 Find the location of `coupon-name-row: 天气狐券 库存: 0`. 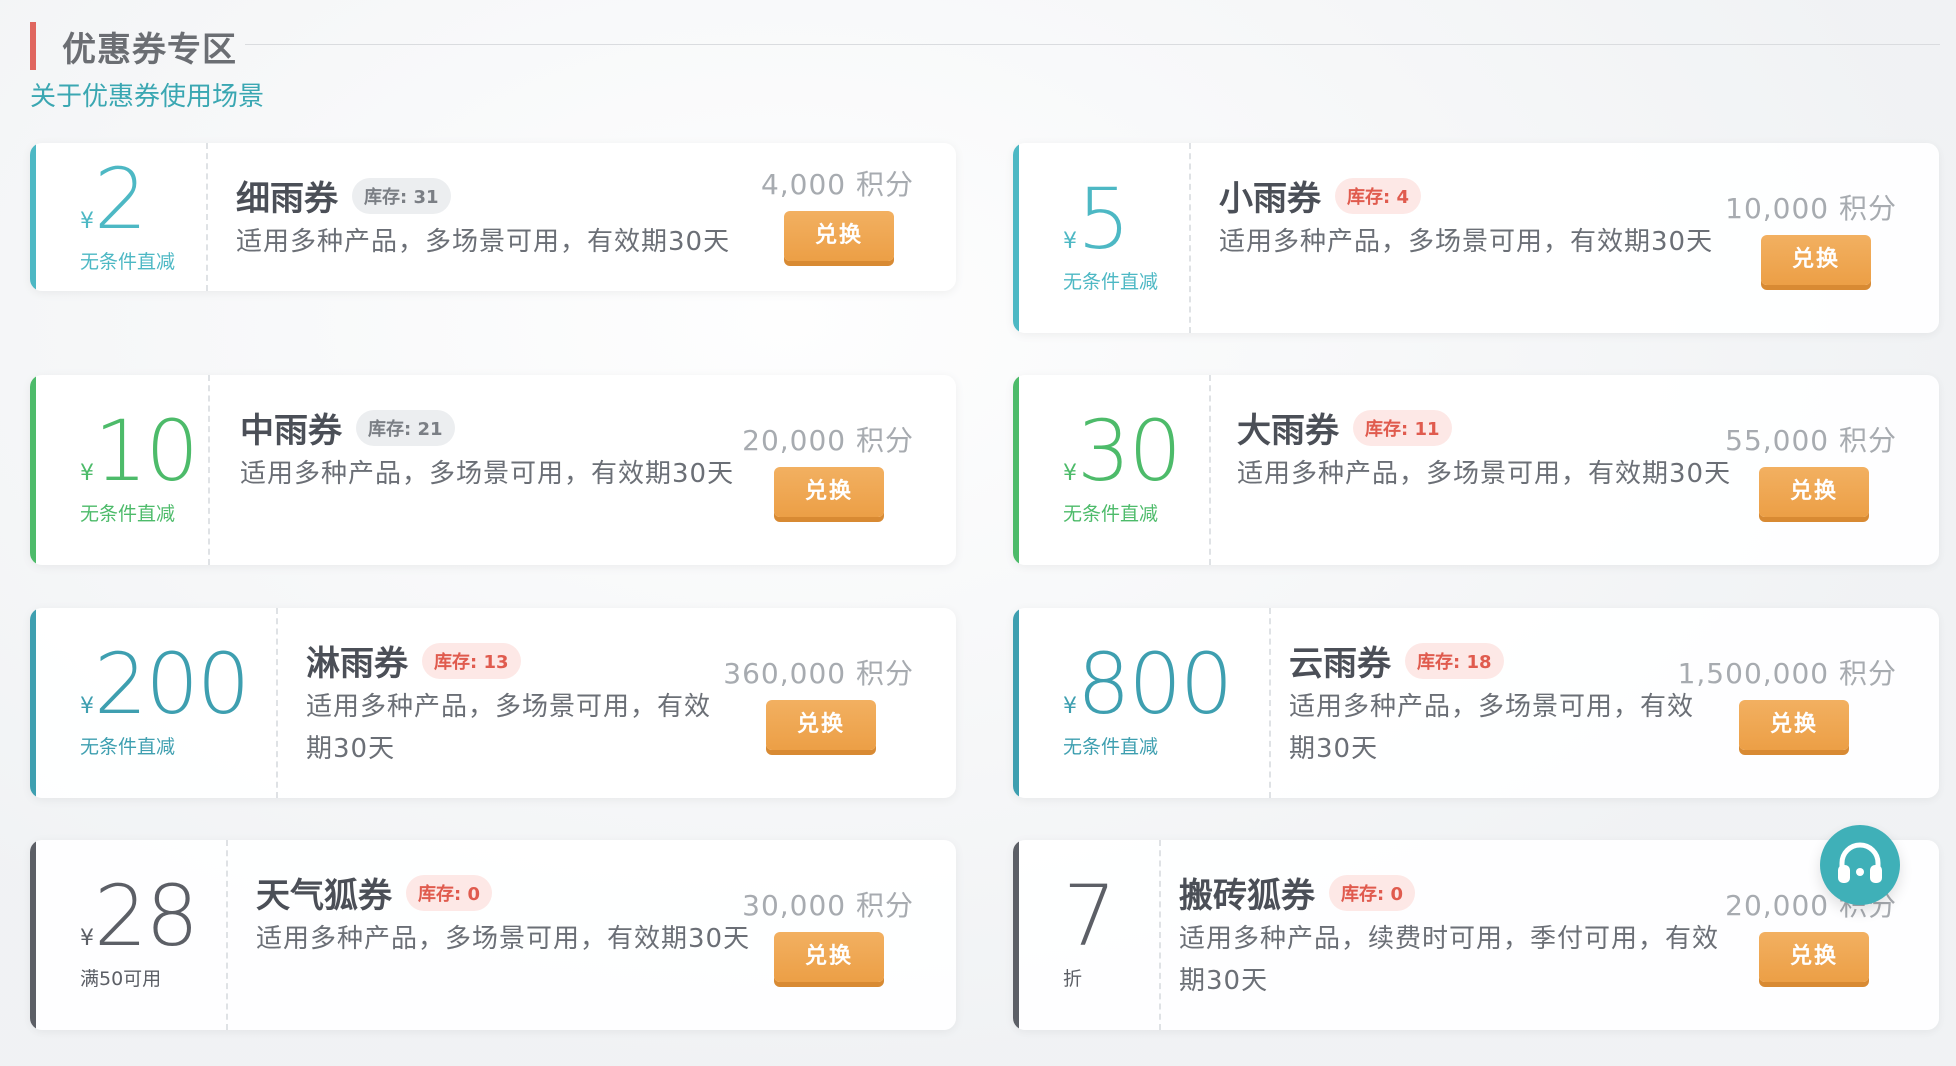

coupon-name-row: 天气狐券 库存: 0 is located at coordinates (374, 892).